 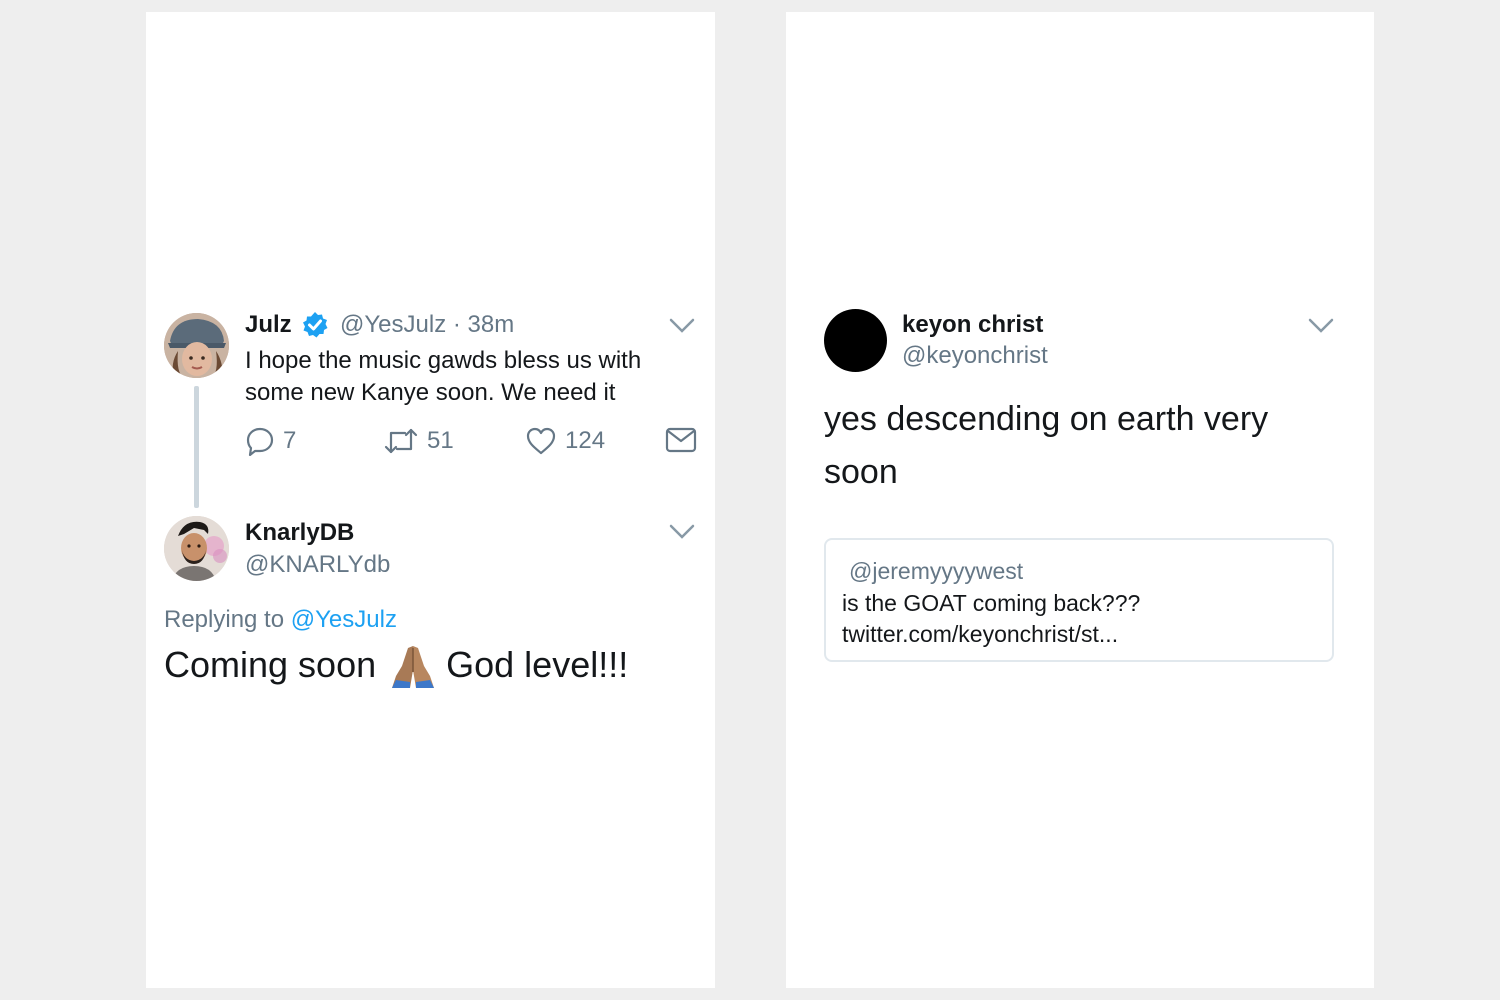 What do you see at coordinates (1046, 445) in the screenshot?
I see `keyon-tweet-text: yes descending on earth very soon` at bounding box center [1046, 445].